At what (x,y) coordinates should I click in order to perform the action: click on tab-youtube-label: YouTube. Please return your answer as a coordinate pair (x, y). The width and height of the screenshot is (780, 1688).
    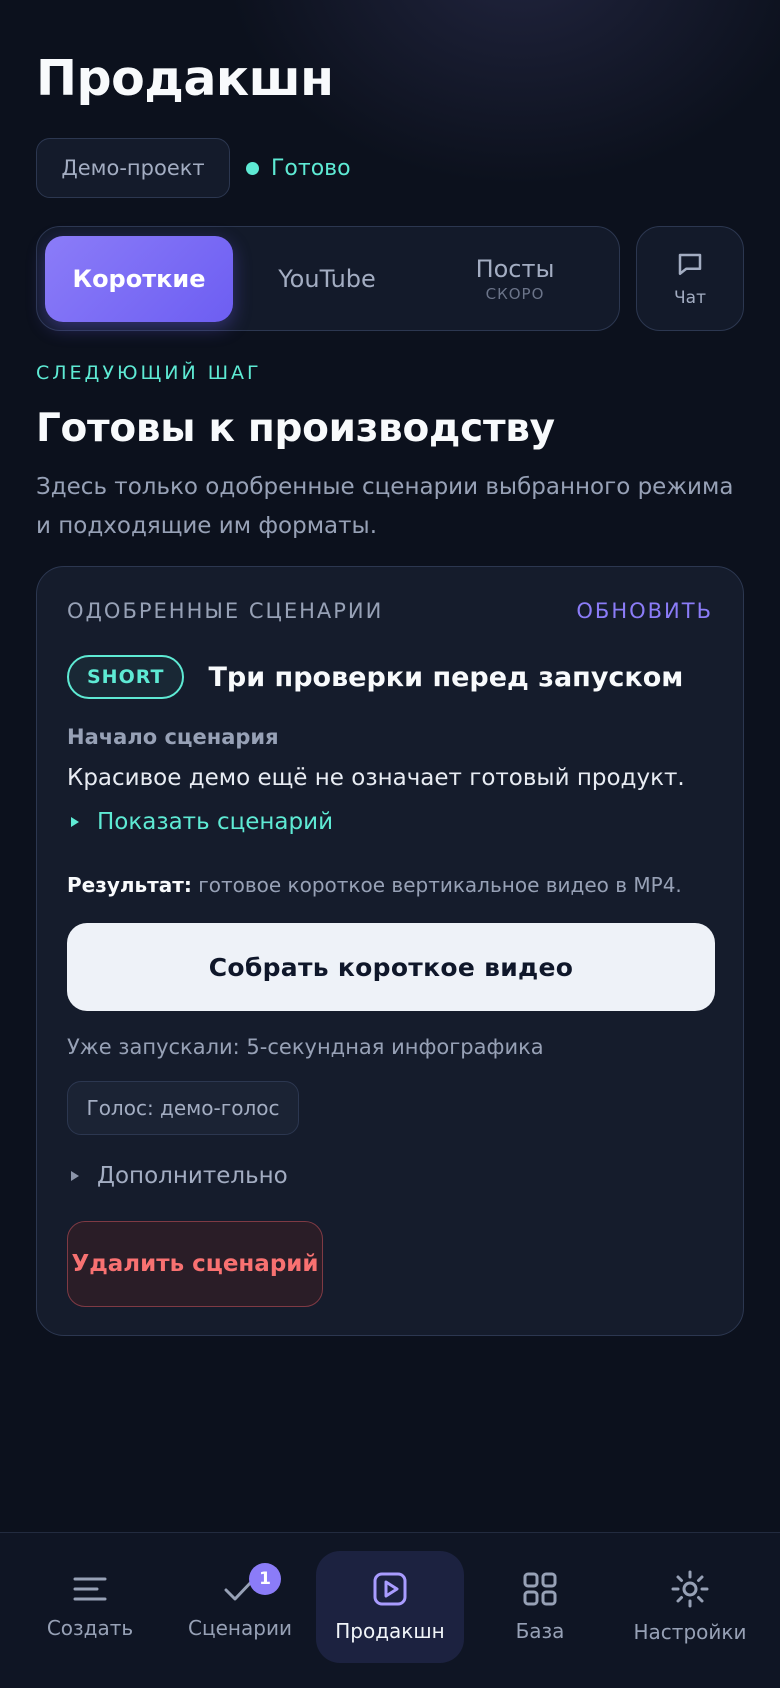
    Looking at the image, I should click on (327, 279).